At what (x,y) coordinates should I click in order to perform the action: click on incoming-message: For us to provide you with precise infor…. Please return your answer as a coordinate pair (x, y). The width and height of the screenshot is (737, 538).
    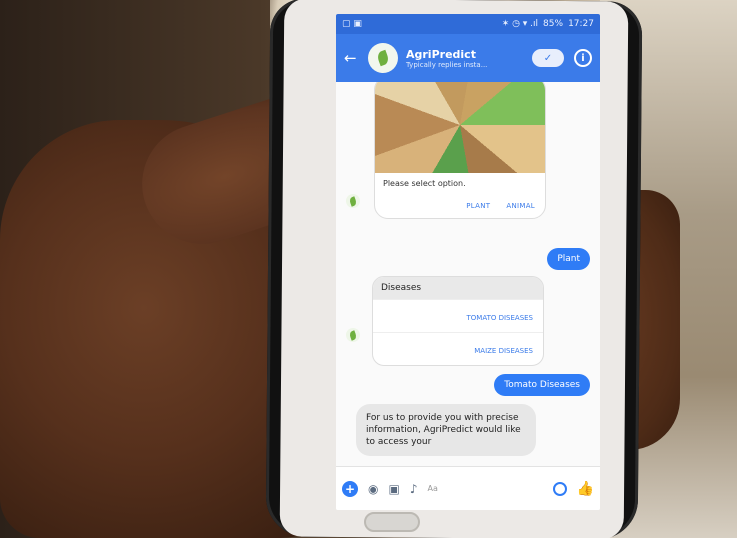
    Looking at the image, I should click on (446, 430).